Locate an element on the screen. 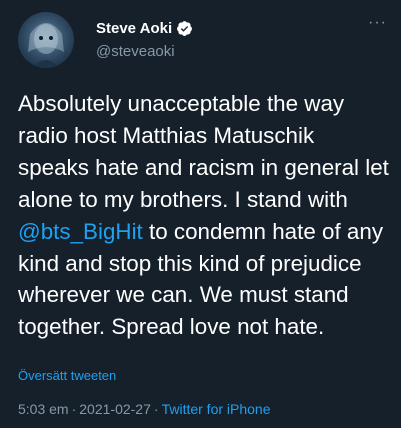  verified-badge-icon is located at coordinates (184, 28).